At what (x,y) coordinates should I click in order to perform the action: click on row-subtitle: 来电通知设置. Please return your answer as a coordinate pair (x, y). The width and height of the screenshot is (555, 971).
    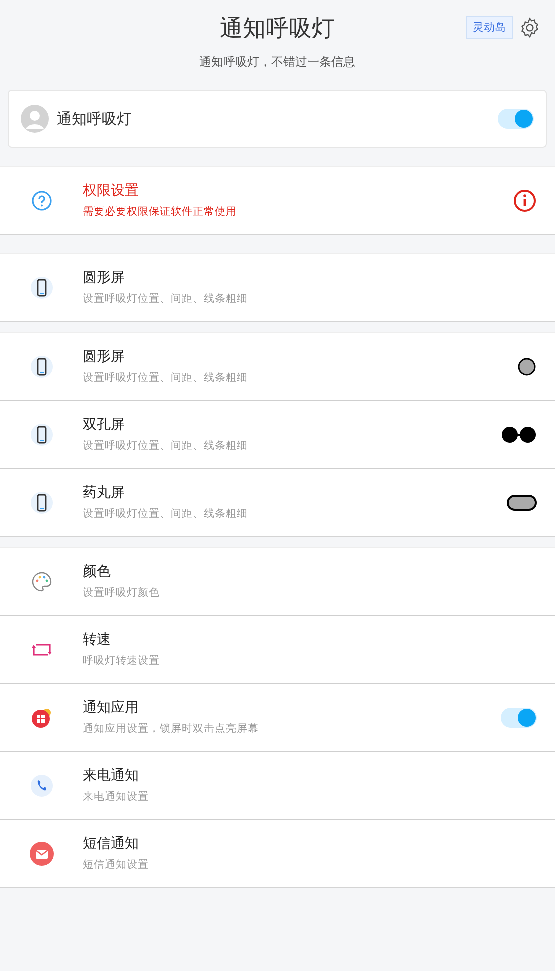
    Looking at the image, I should click on (116, 797).